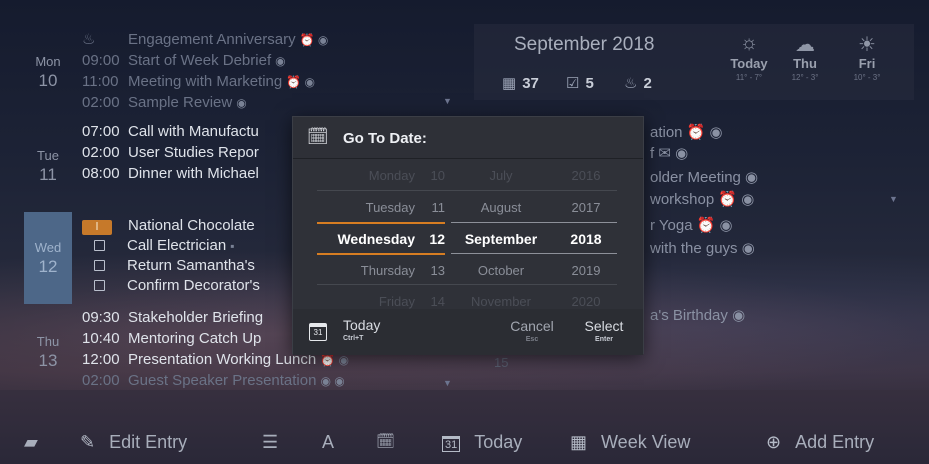 The height and width of the screenshot is (464, 929). I want to click on list-item: 02:00 User Studies Repor, so click(170, 152).